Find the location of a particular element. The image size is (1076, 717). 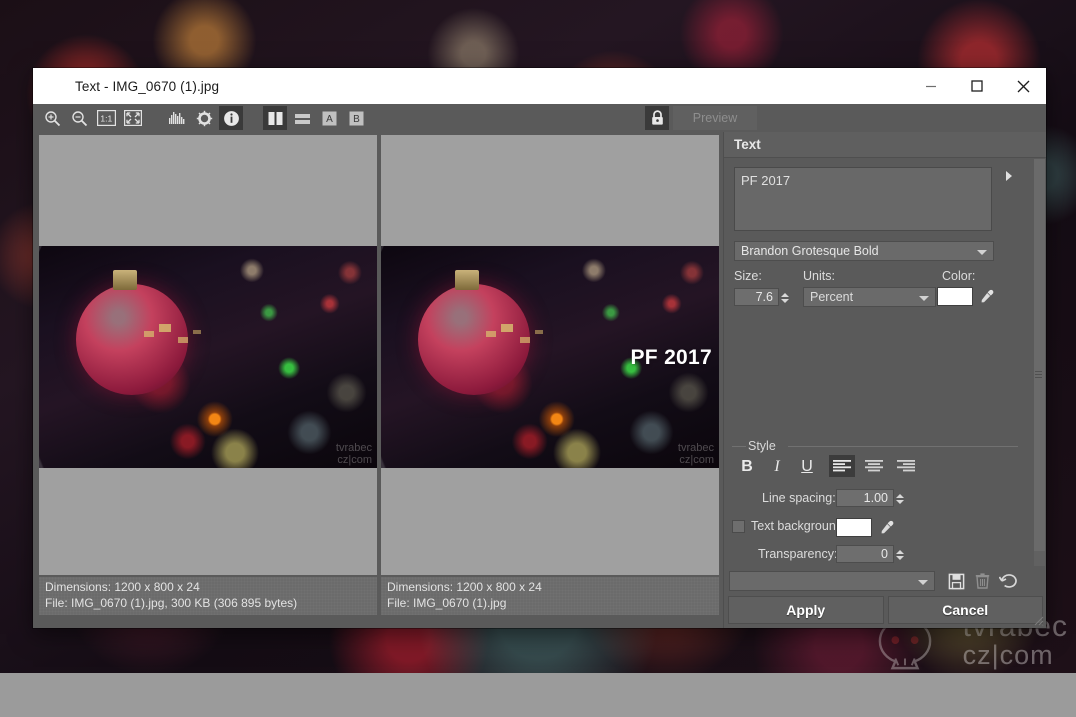

italic-button: I is located at coordinates (777, 467).